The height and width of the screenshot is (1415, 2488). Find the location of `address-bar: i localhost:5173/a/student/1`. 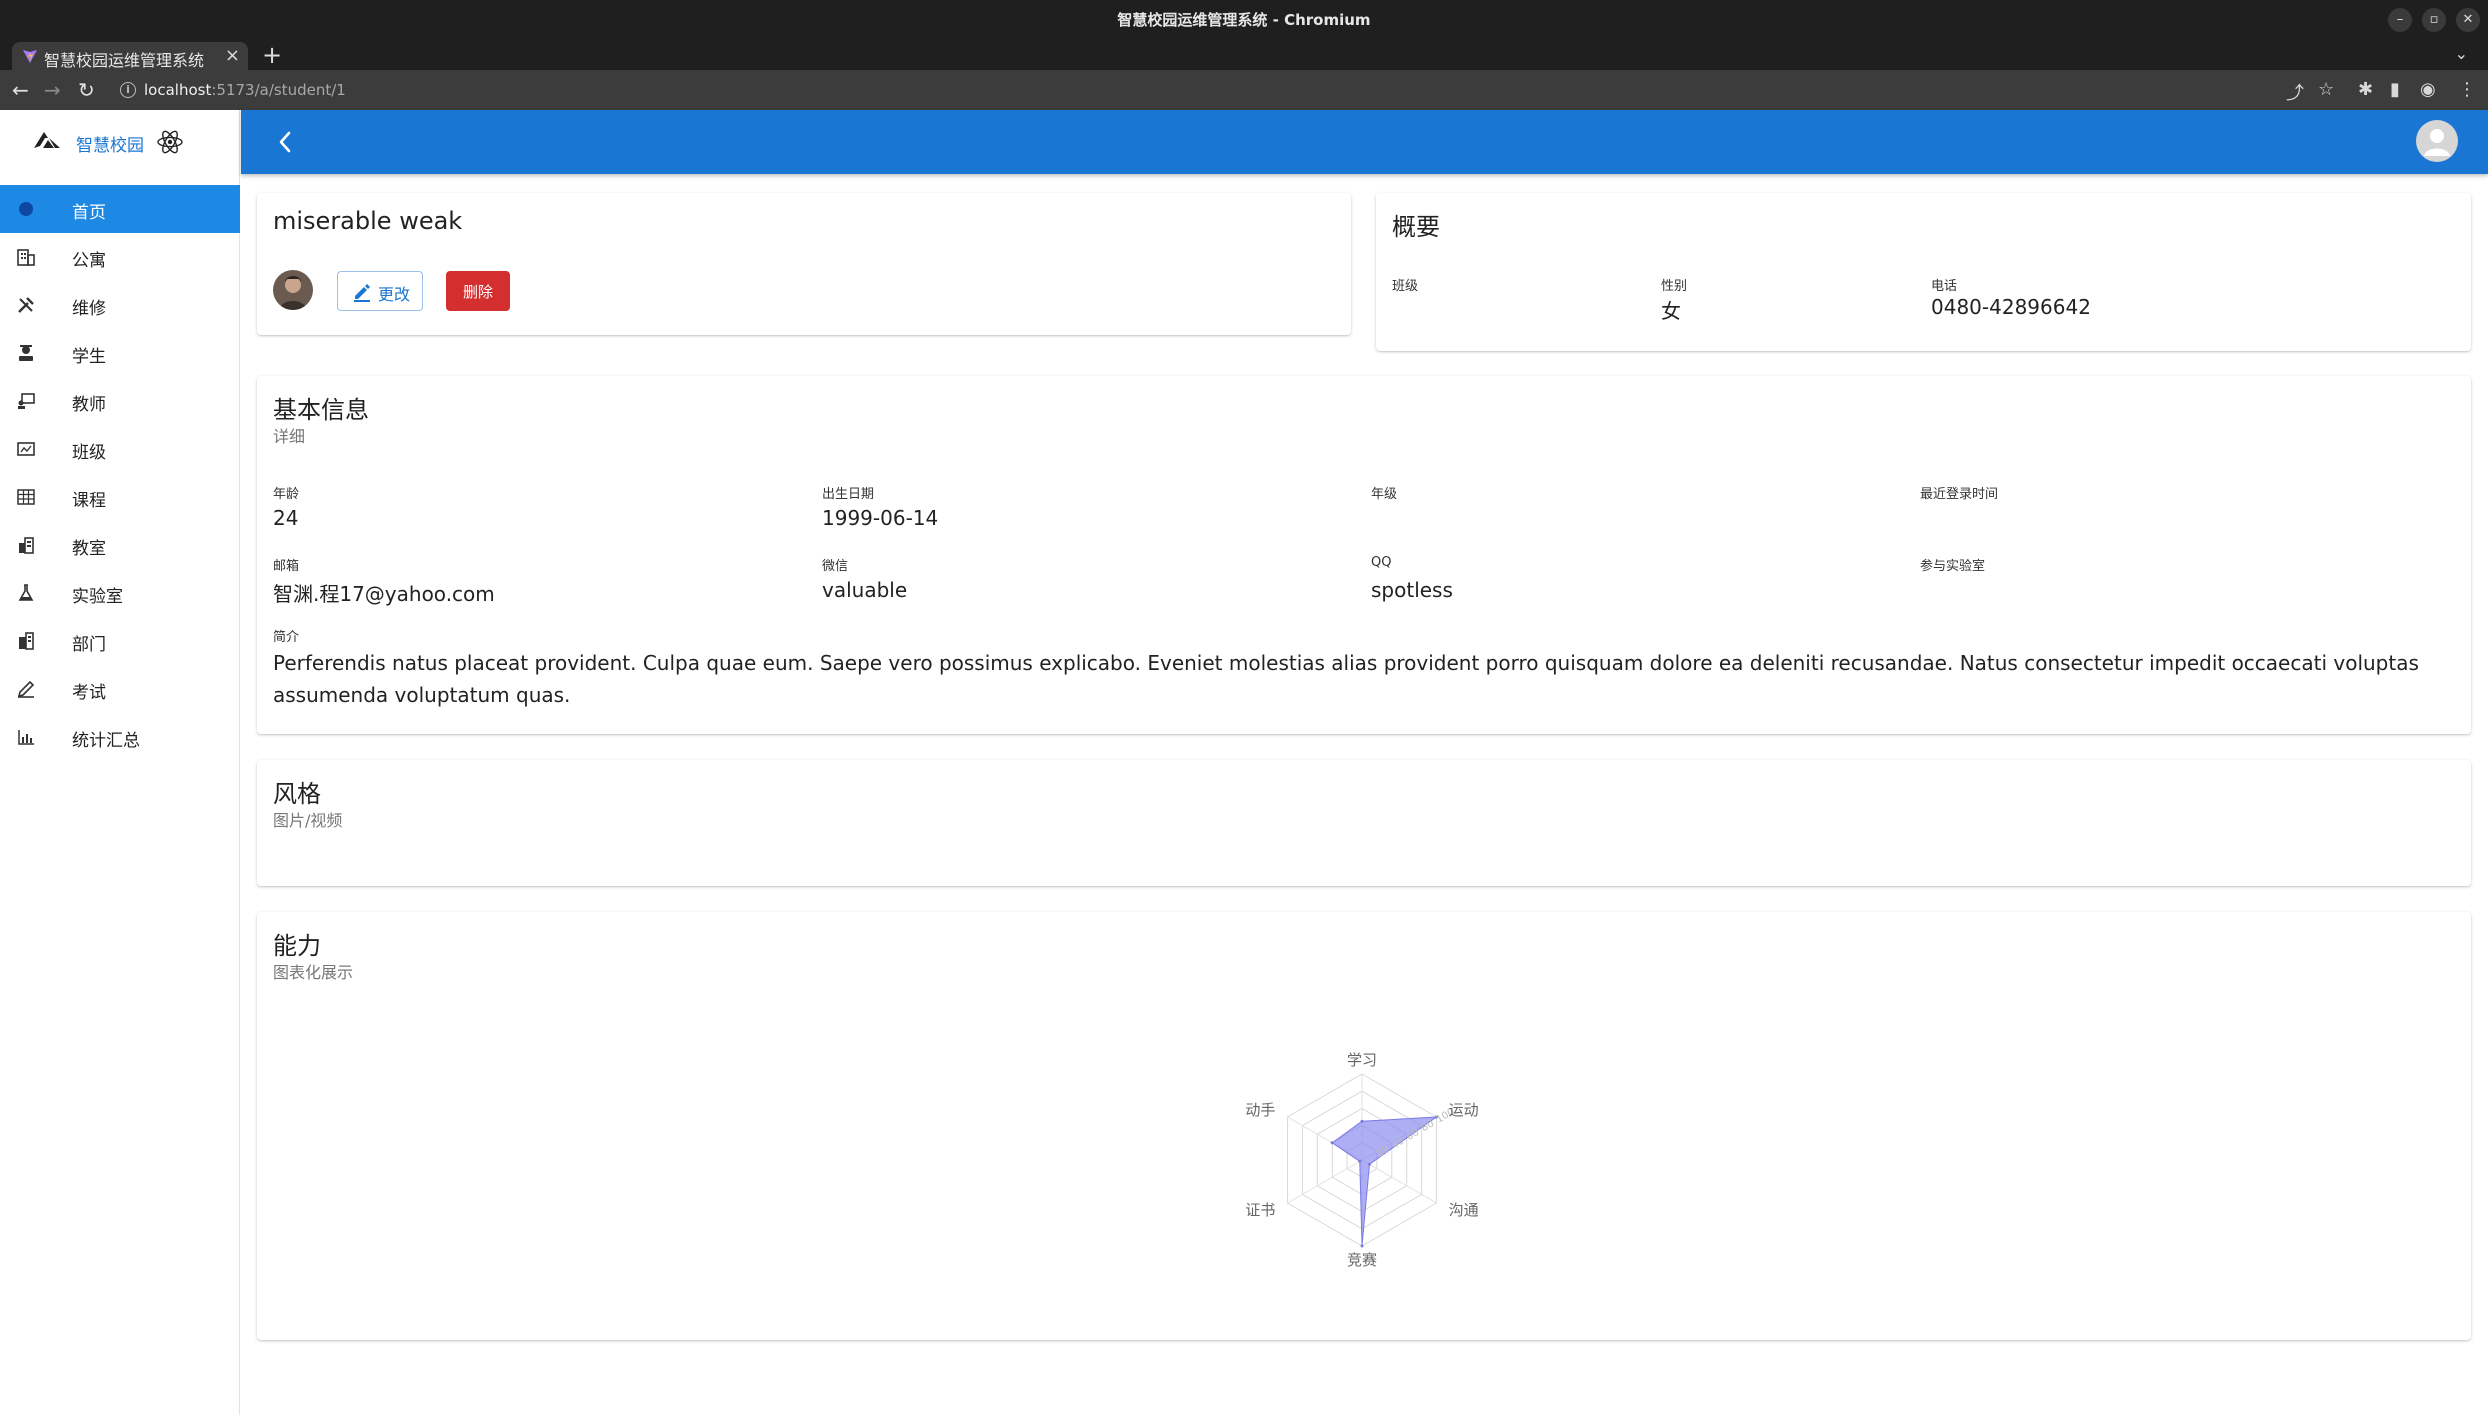

address-bar: i localhost:5173/a/student/1 is located at coordinates (1202, 90).